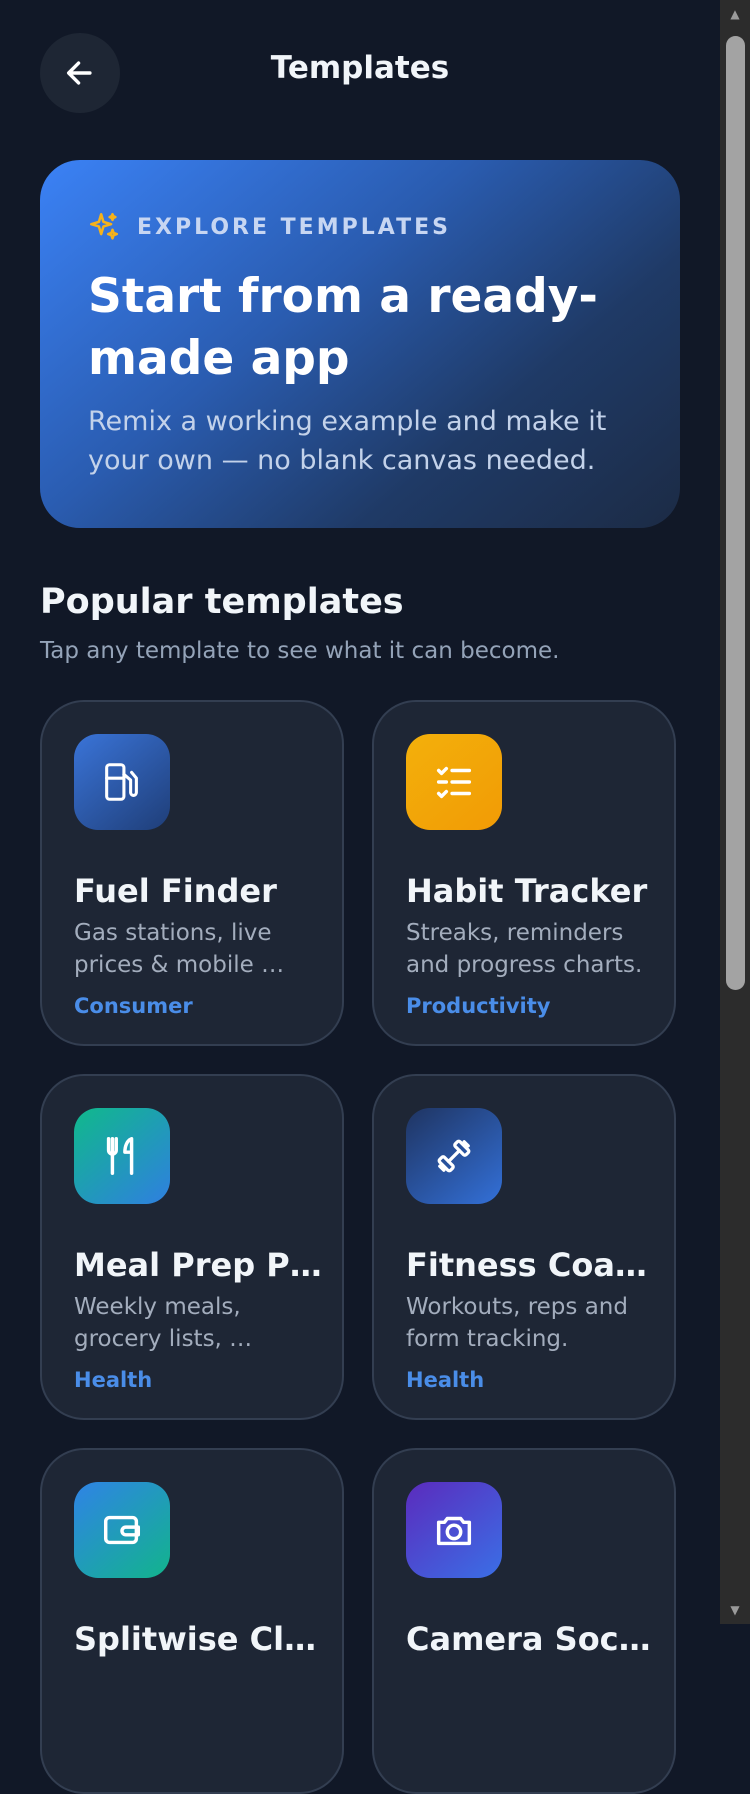  Describe the element at coordinates (524, 949) in the screenshot. I see `template-description: Streaks, reminders and progress charts.` at that location.